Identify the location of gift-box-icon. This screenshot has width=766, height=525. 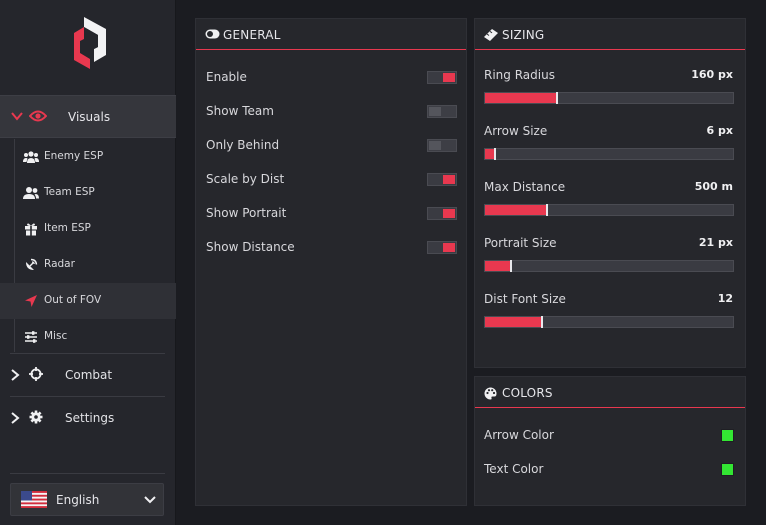
(31, 229).